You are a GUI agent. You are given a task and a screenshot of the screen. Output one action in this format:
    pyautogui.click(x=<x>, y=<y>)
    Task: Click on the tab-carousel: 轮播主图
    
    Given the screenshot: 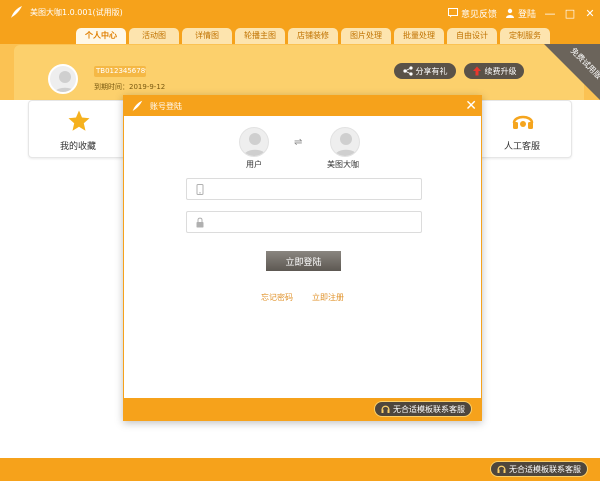 What is the action you would take?
    pyautogui.click(x=260, y=36)
    